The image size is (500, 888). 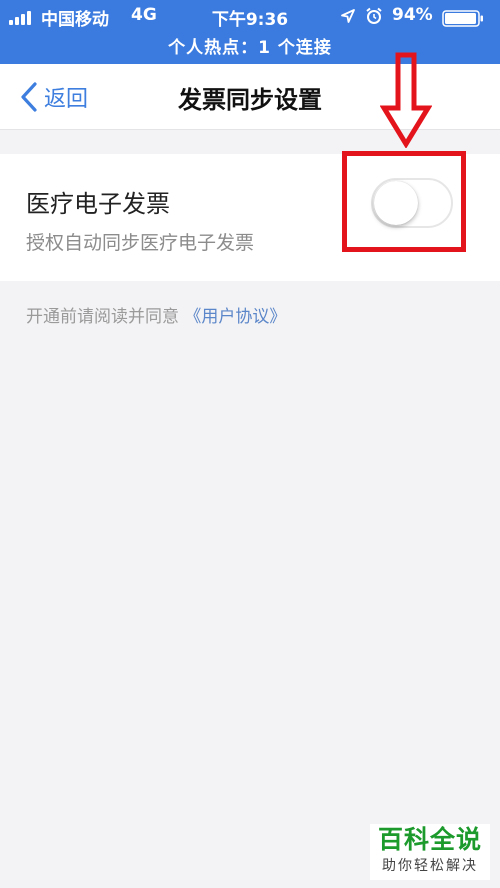 I want to click on agreement-prefix: 开通前请阅读并同意, so click(x=102, y=317).